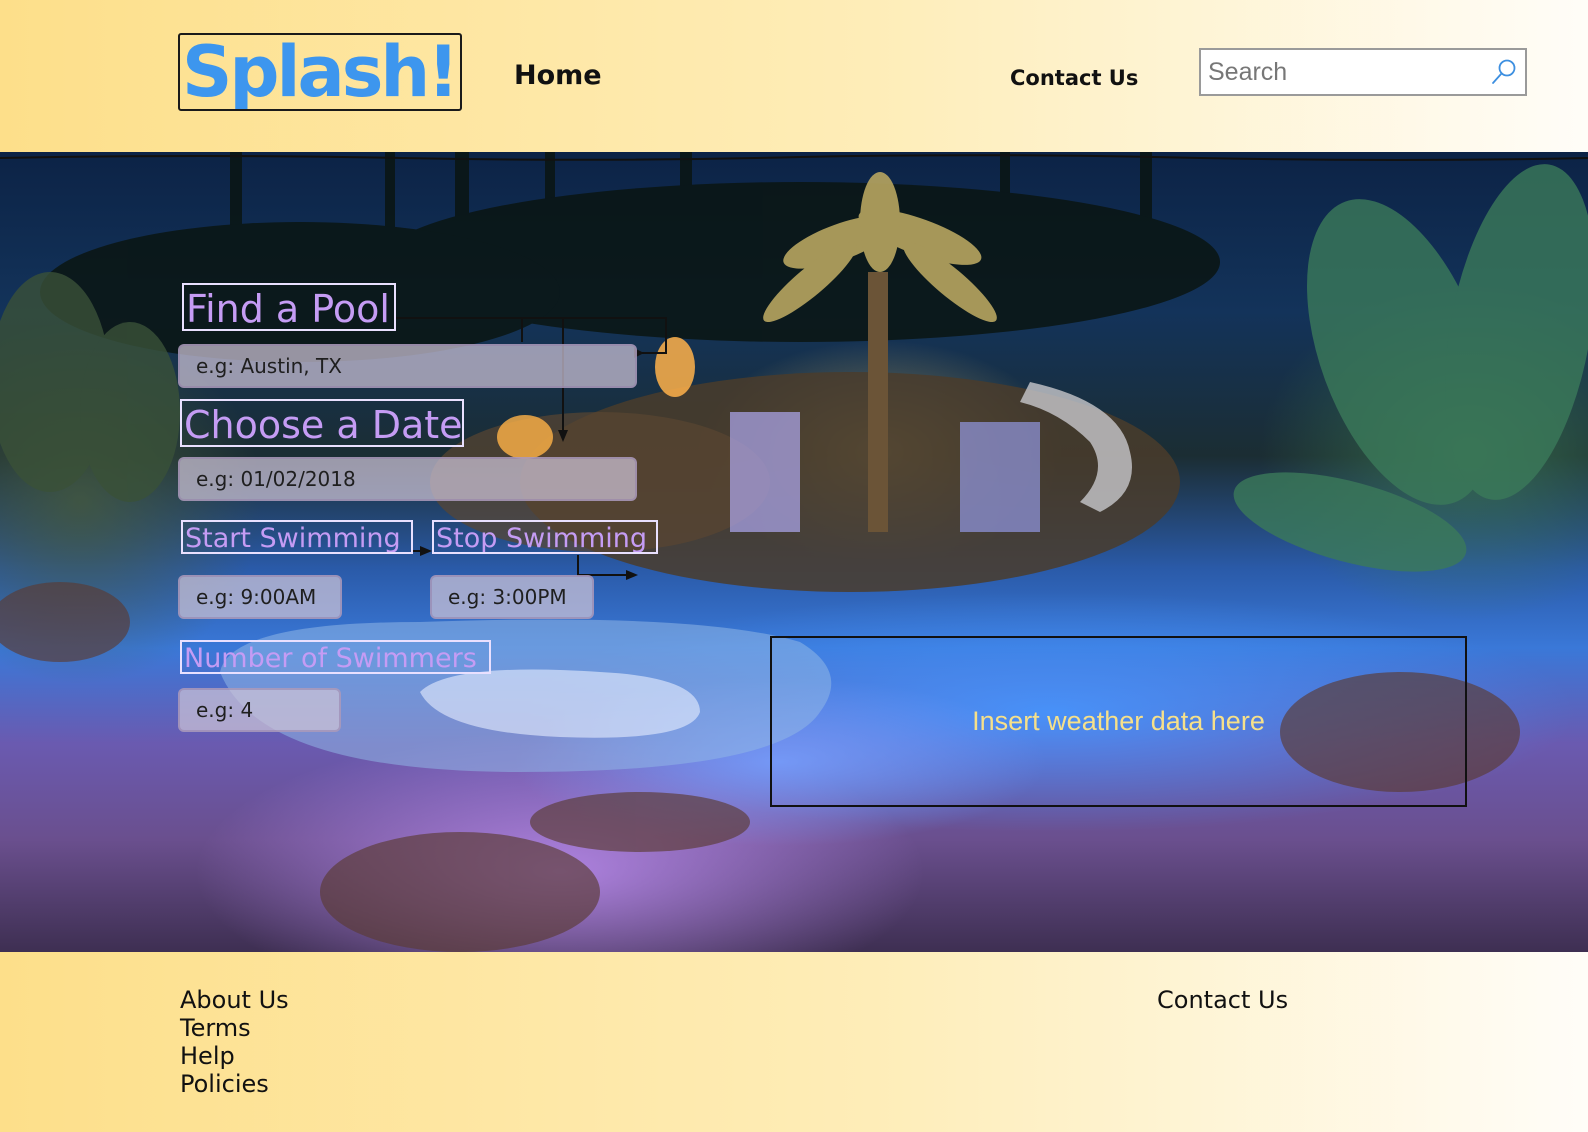 Image resolution: width=1588 pixels, height=1132 pixels. I want to click on stop-swimming-label: Stop Swimming, so click(545, 537).